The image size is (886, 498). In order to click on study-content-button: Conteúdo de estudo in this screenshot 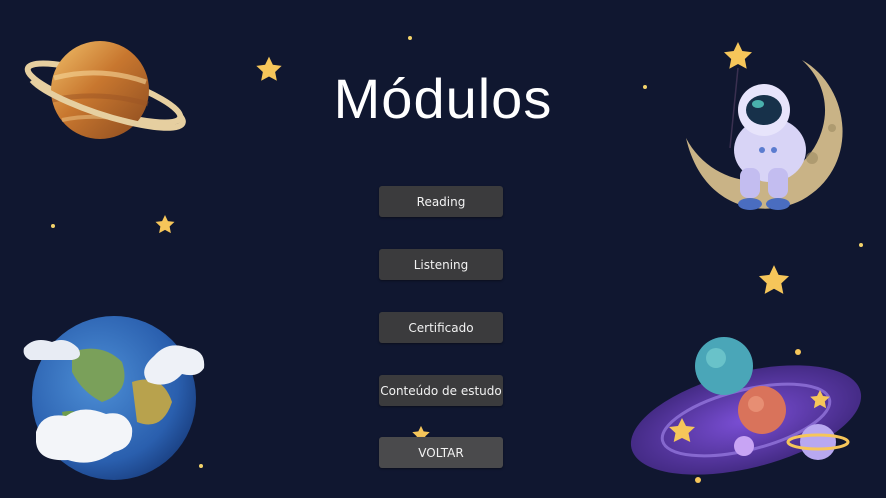, I will do `click(441, 390)`.